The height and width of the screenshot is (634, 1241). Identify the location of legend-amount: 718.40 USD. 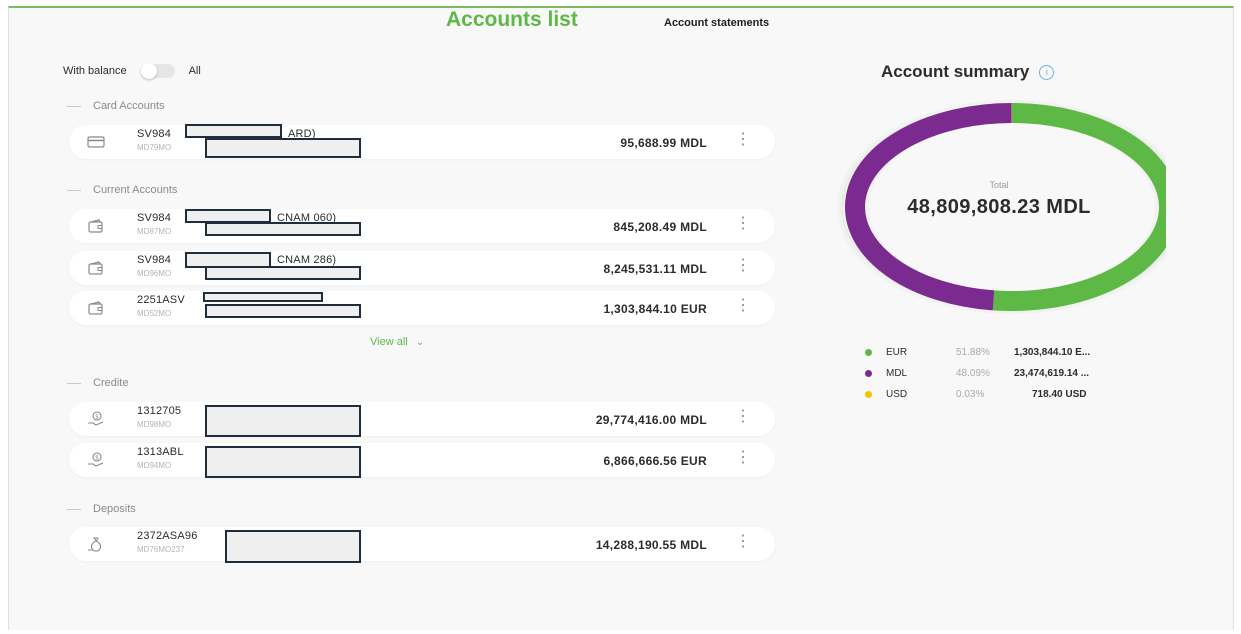
(1059, 394).